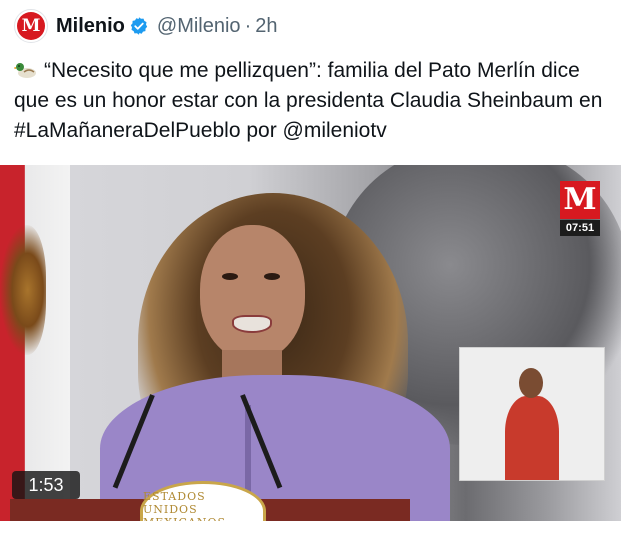  What do you see at coordinates (266, 26) in the screenshot?
I see `timestamp: 2h` at bounding box center [266, 26].